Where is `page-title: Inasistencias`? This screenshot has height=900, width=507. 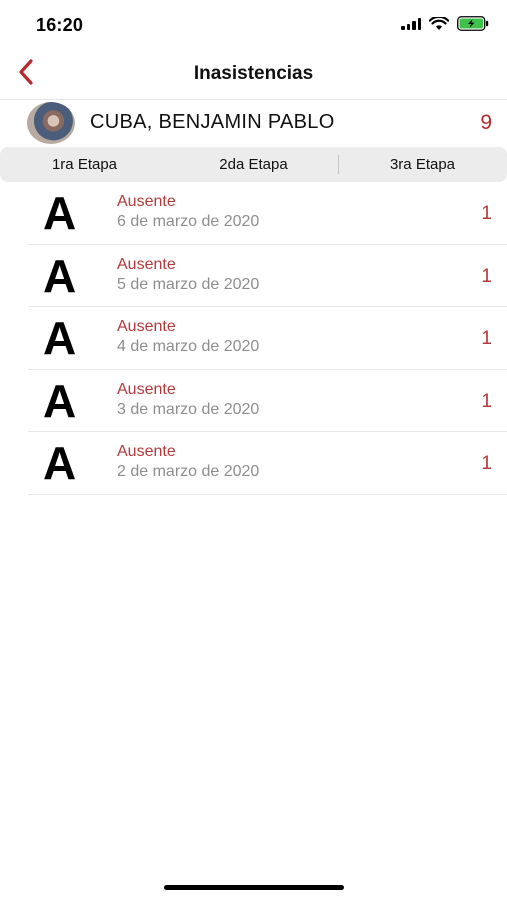
page-title: Inasistencias is located at coordinates (253, 73).